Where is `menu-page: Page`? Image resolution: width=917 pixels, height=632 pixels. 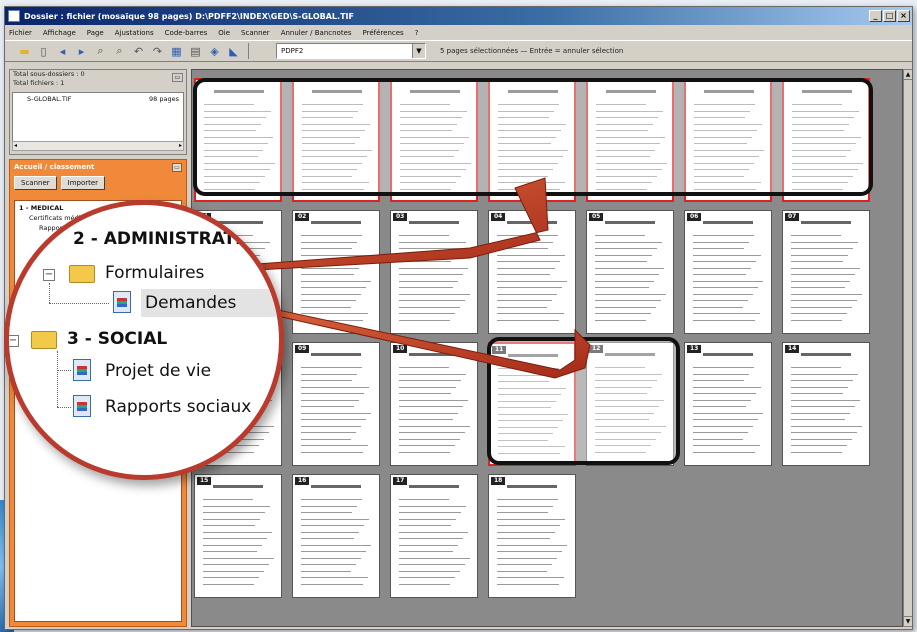 menu-page: Page is located at coordinates (95, 33).